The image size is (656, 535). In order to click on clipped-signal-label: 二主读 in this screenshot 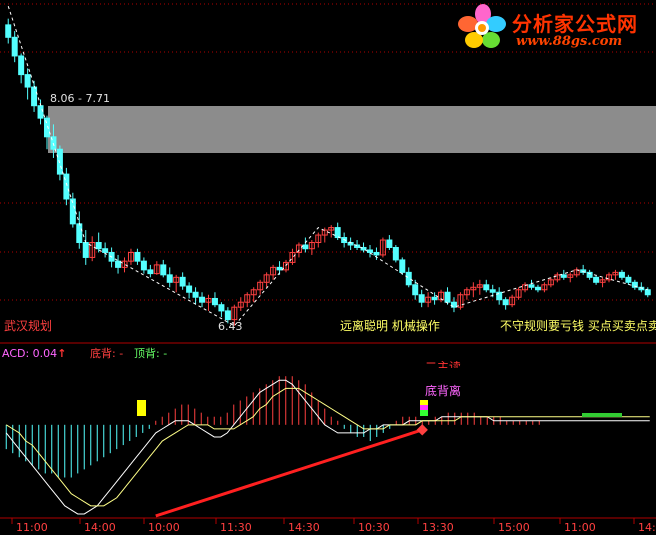, I will do `click(443, 364)`.